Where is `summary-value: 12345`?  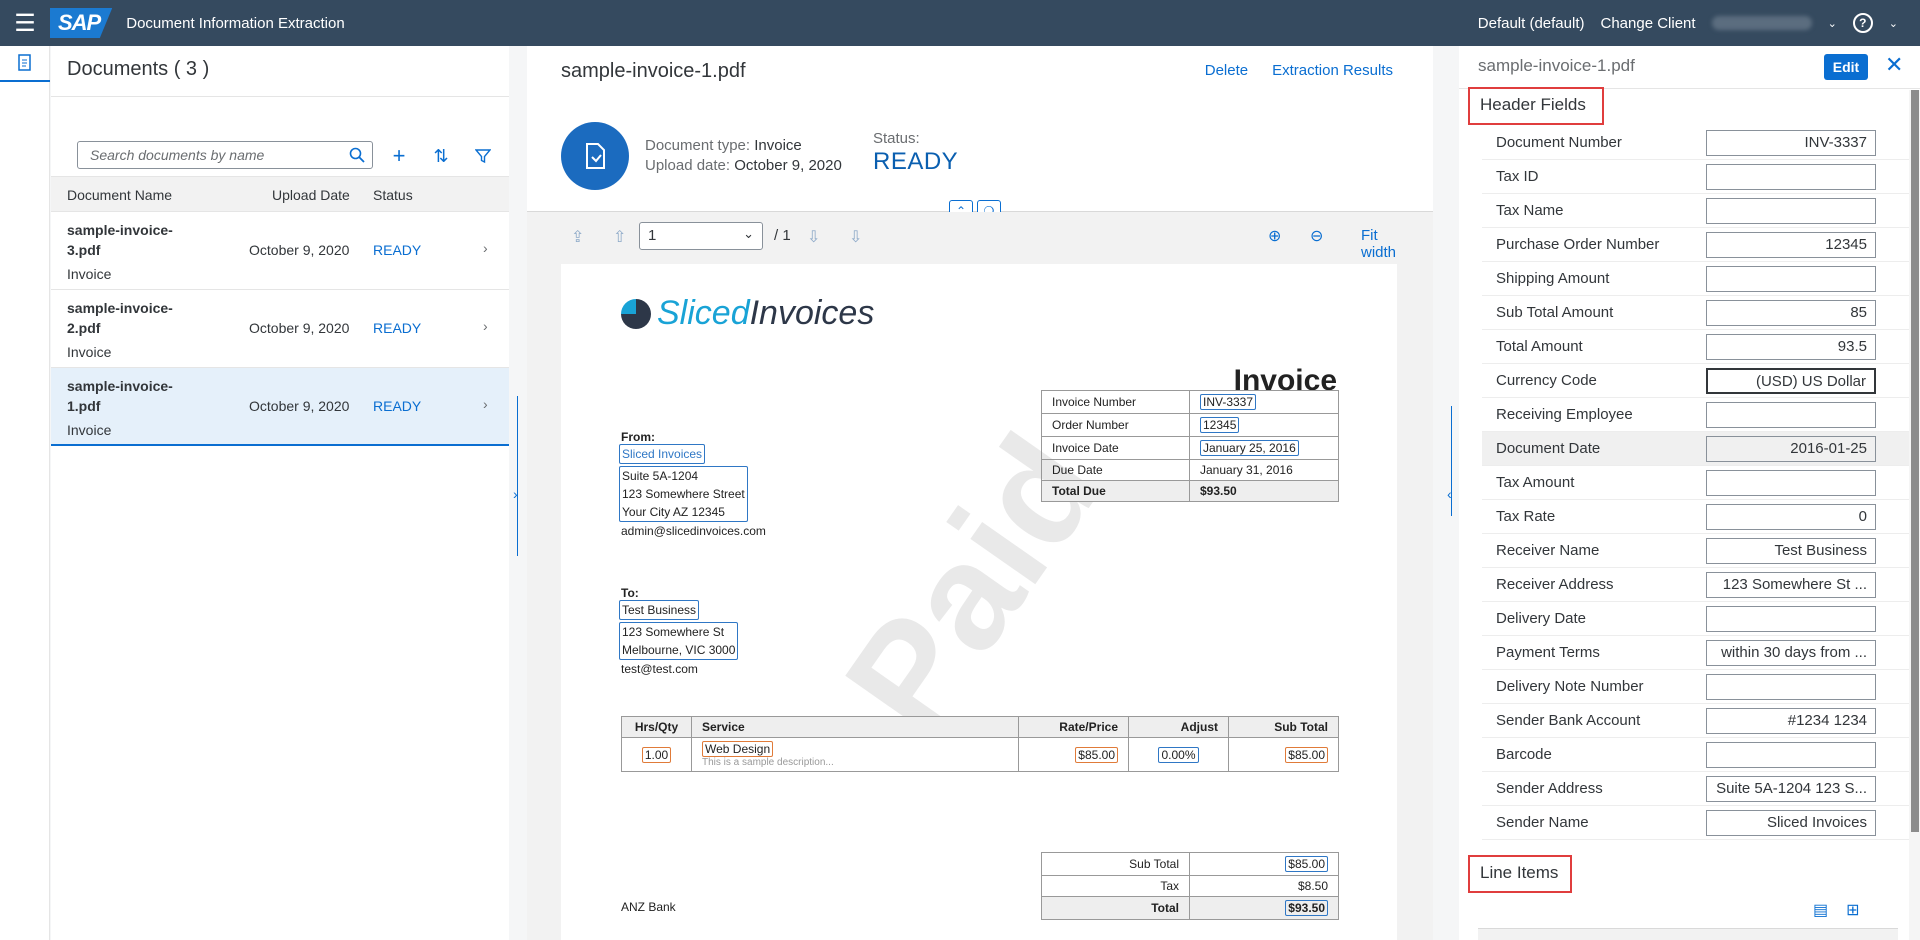
summary-value: 12345 is located at coordinates (1220, 425).